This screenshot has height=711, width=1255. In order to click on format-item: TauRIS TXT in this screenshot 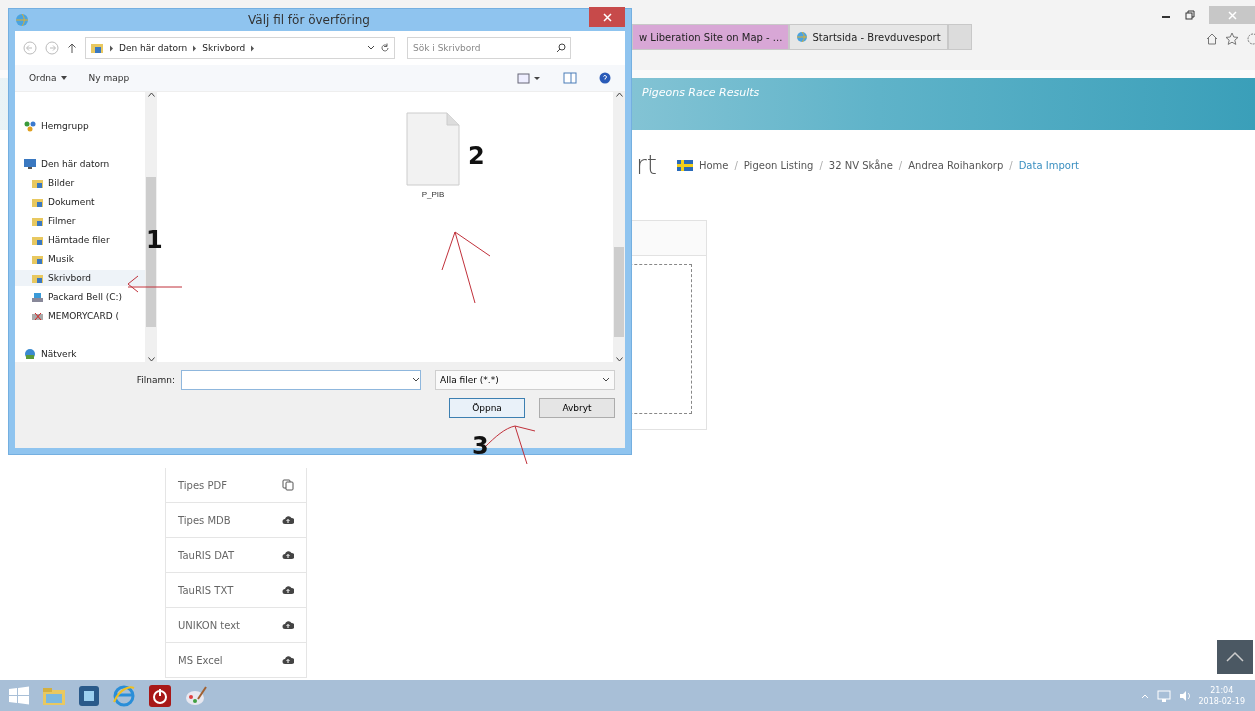, I will do `click(236, 590)`.